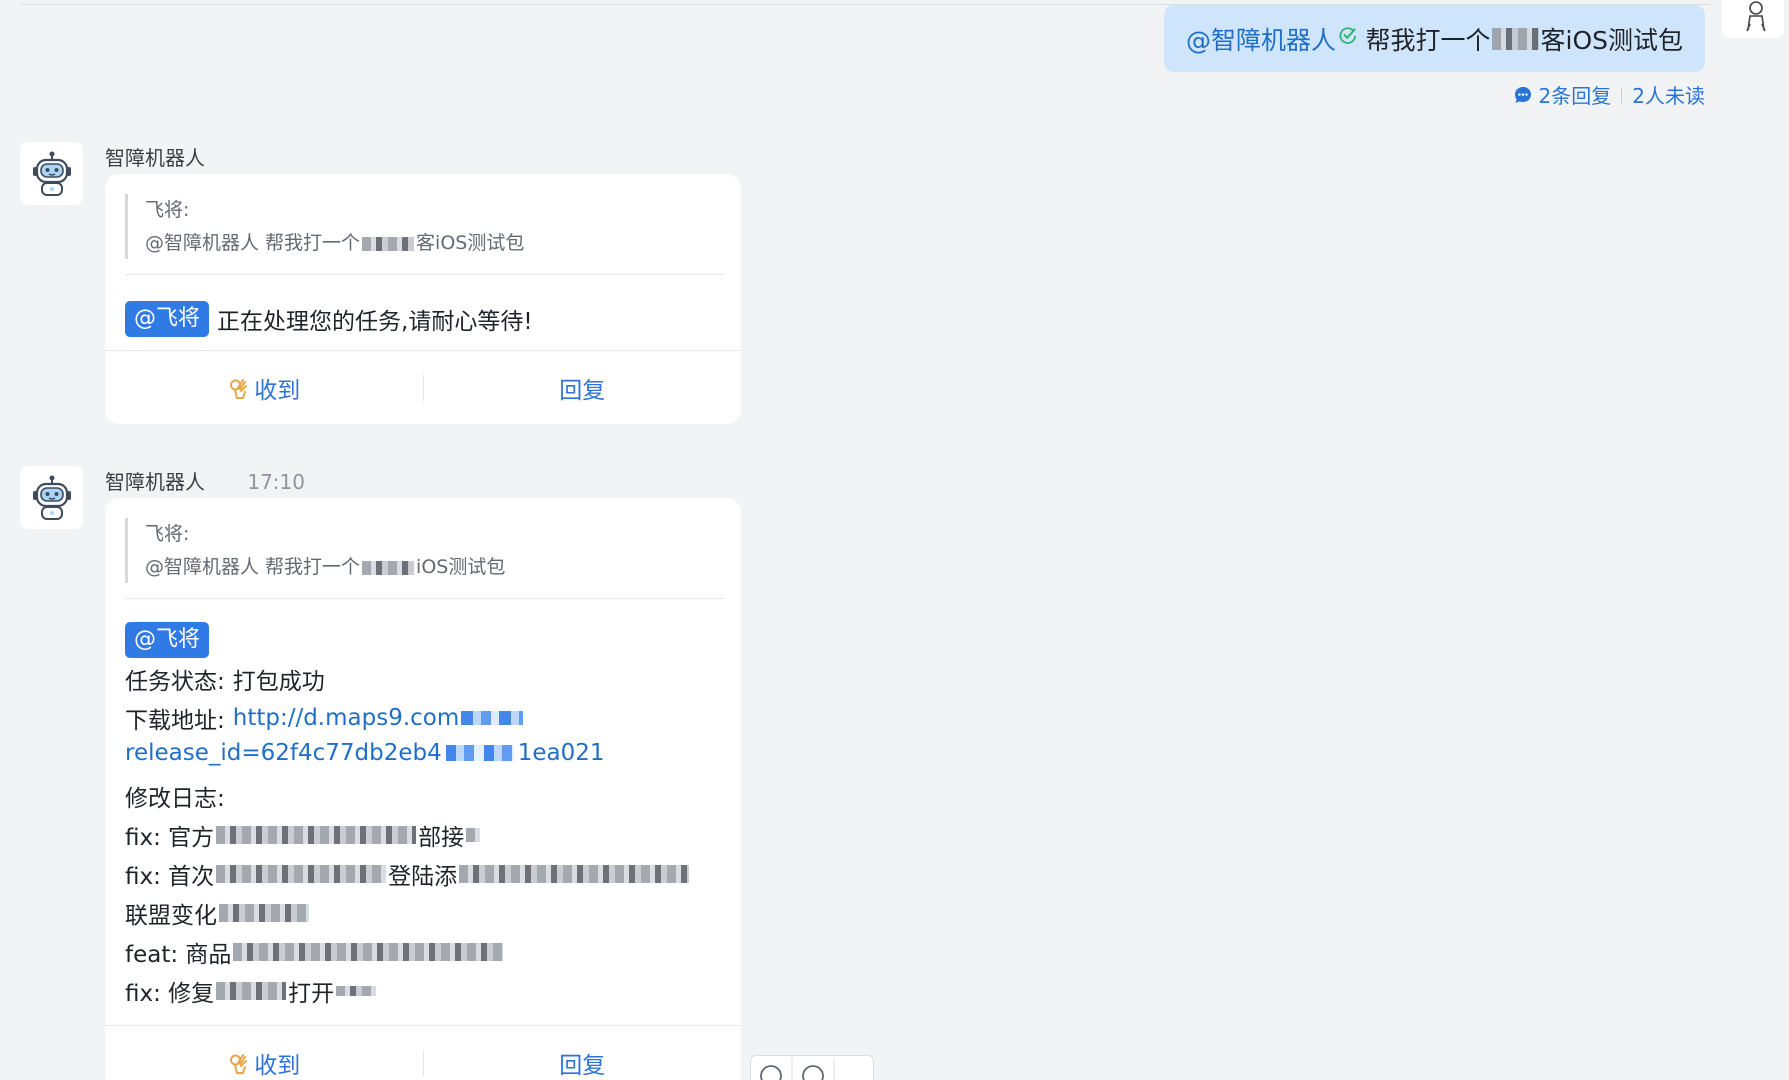 This screenshot has width=1789, height=1080. Describe the element at coordinates (1575, 94) in the screenshot. I see `reply-count-link: 2条回复` at that location.